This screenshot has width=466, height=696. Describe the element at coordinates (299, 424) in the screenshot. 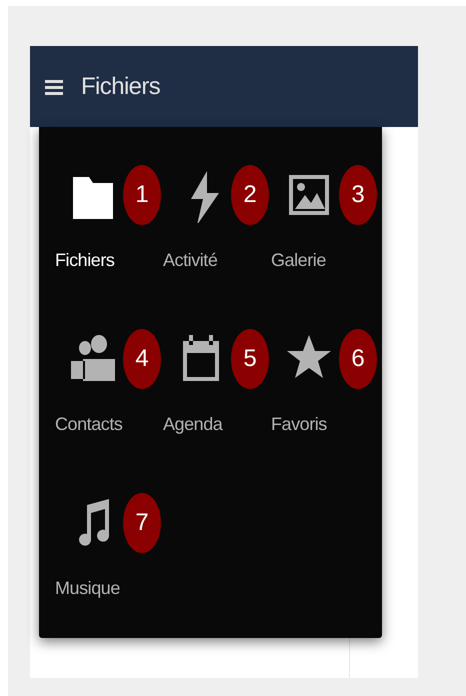

I see `app-label: Favoris` at that location.